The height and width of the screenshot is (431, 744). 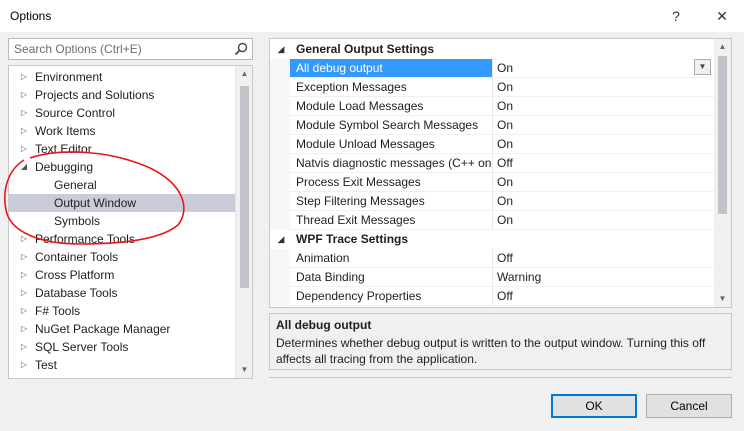 What do you see at coordinates (122, 167) in the screenshot?
I see `tree-item: ◢ Debugging` at bounding box center [122, 167].